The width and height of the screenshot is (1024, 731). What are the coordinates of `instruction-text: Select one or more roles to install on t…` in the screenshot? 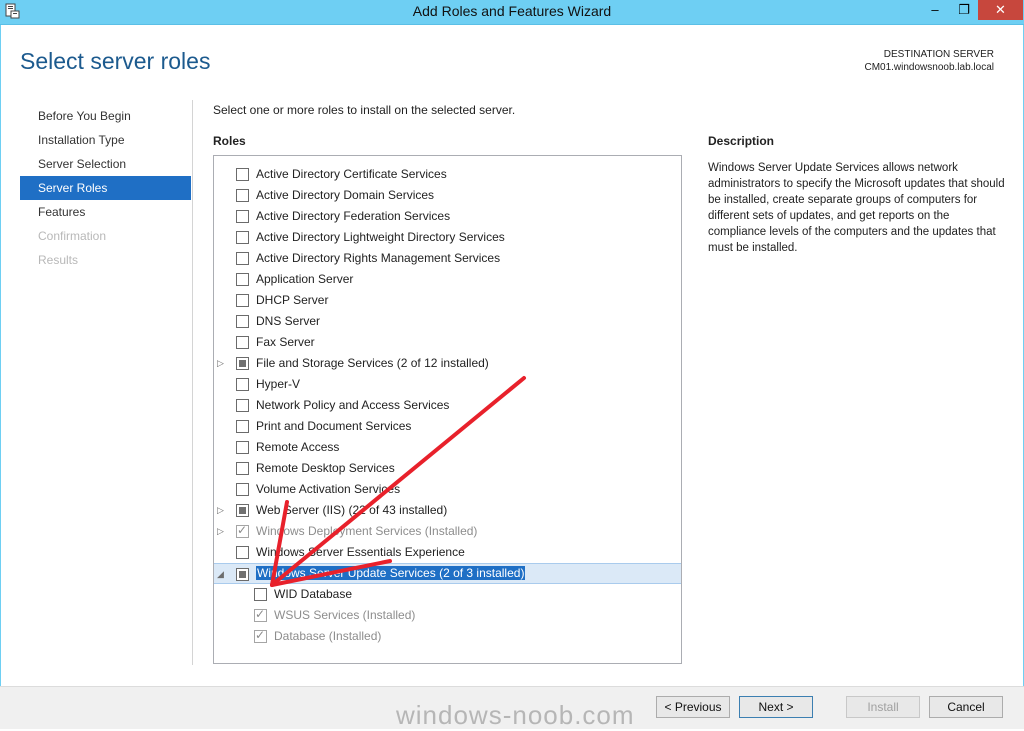 It's located at (364, 110).